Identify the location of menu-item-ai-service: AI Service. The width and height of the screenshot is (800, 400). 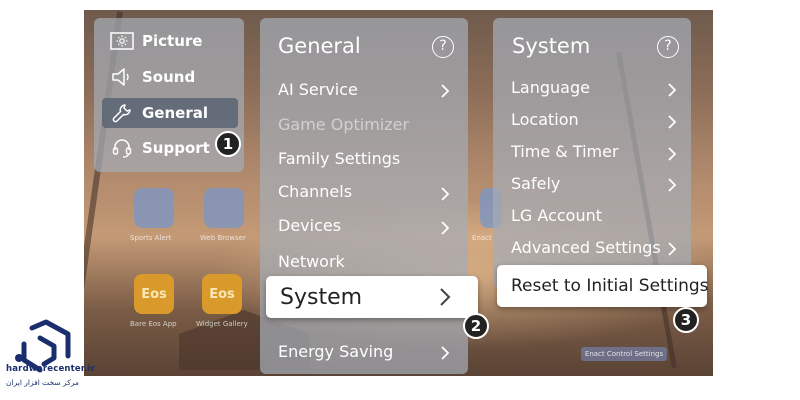
(318, 90).